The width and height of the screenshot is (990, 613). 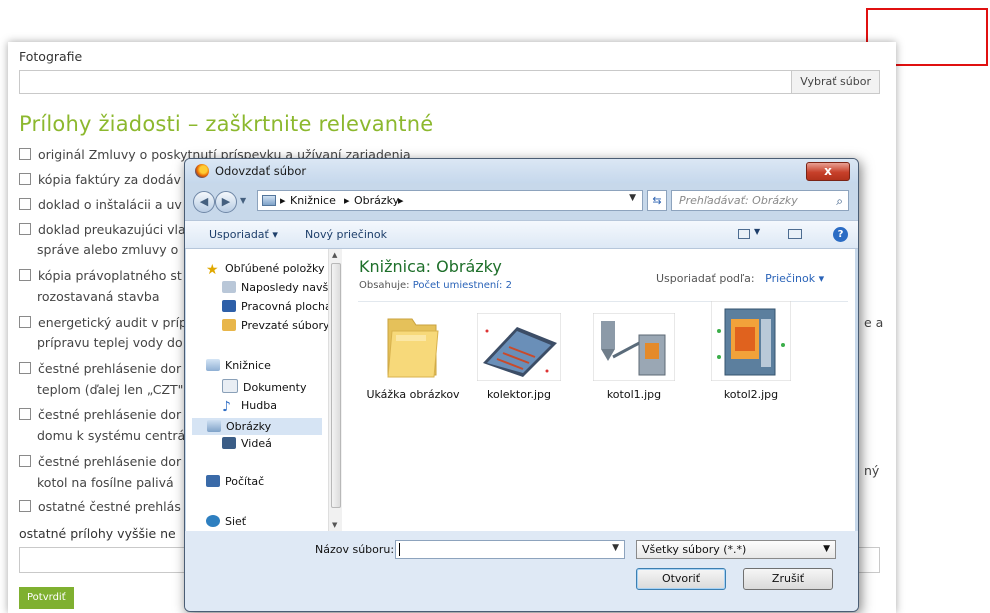 I want to click on library-title: Knižnica: Obrázky, so click(x=430, y=266).